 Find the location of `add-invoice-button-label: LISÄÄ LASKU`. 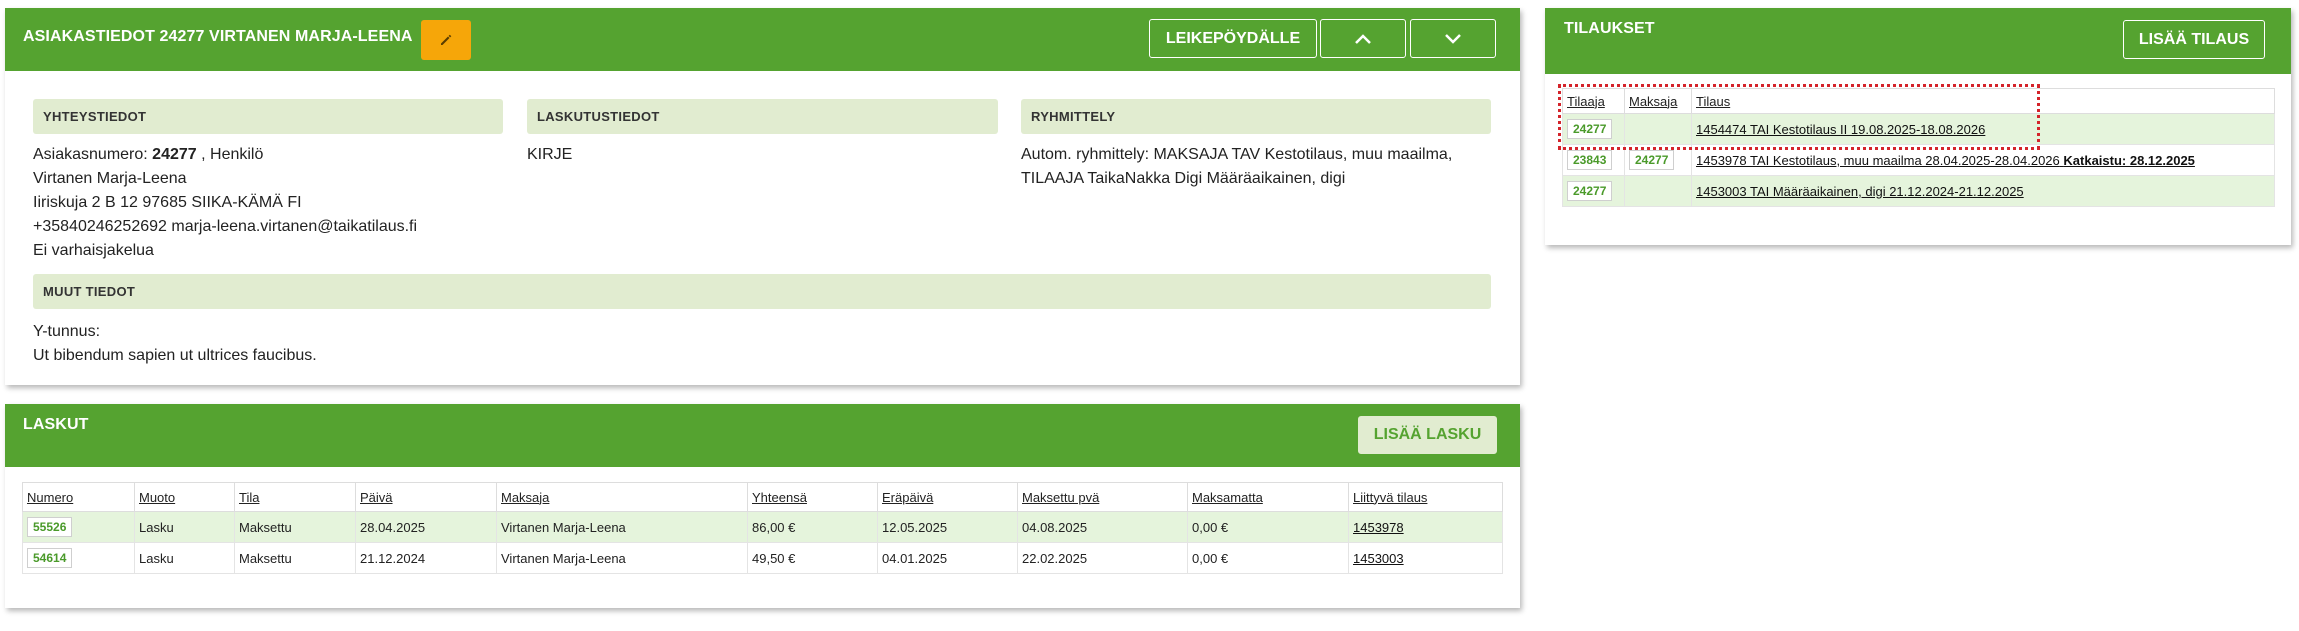

add-invoice-button-label: LISÄÄ LASKU is located at coordinates (1427, 434).